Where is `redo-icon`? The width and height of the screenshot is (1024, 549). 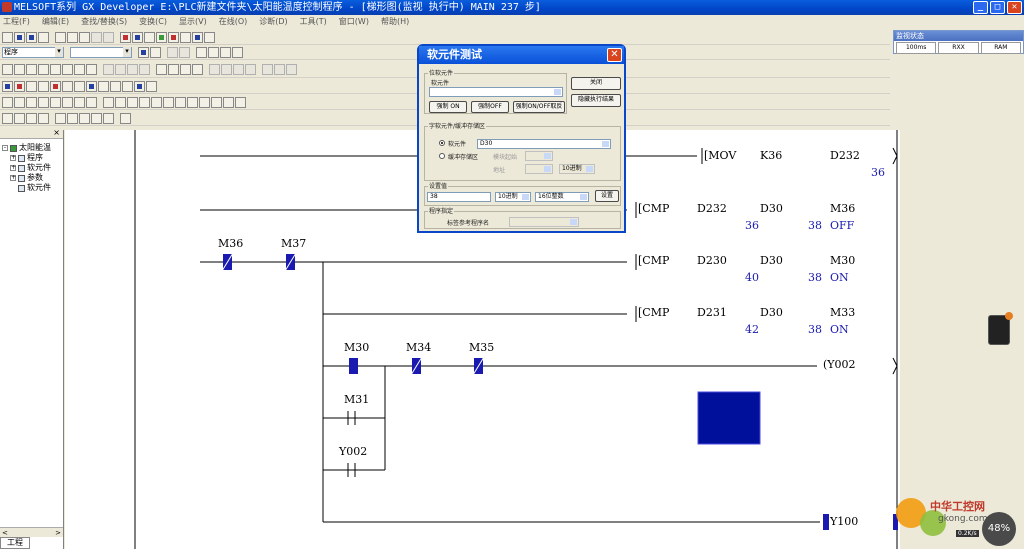 redo-icon is located at coordinates (108, 37).